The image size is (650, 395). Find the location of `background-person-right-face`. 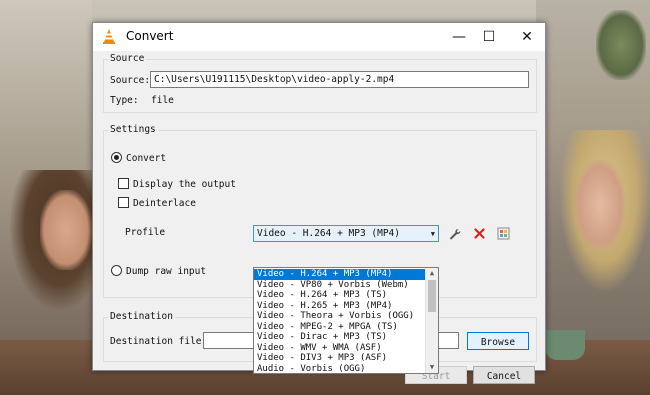

background-person-right-face is located at coordinates (600, 205).